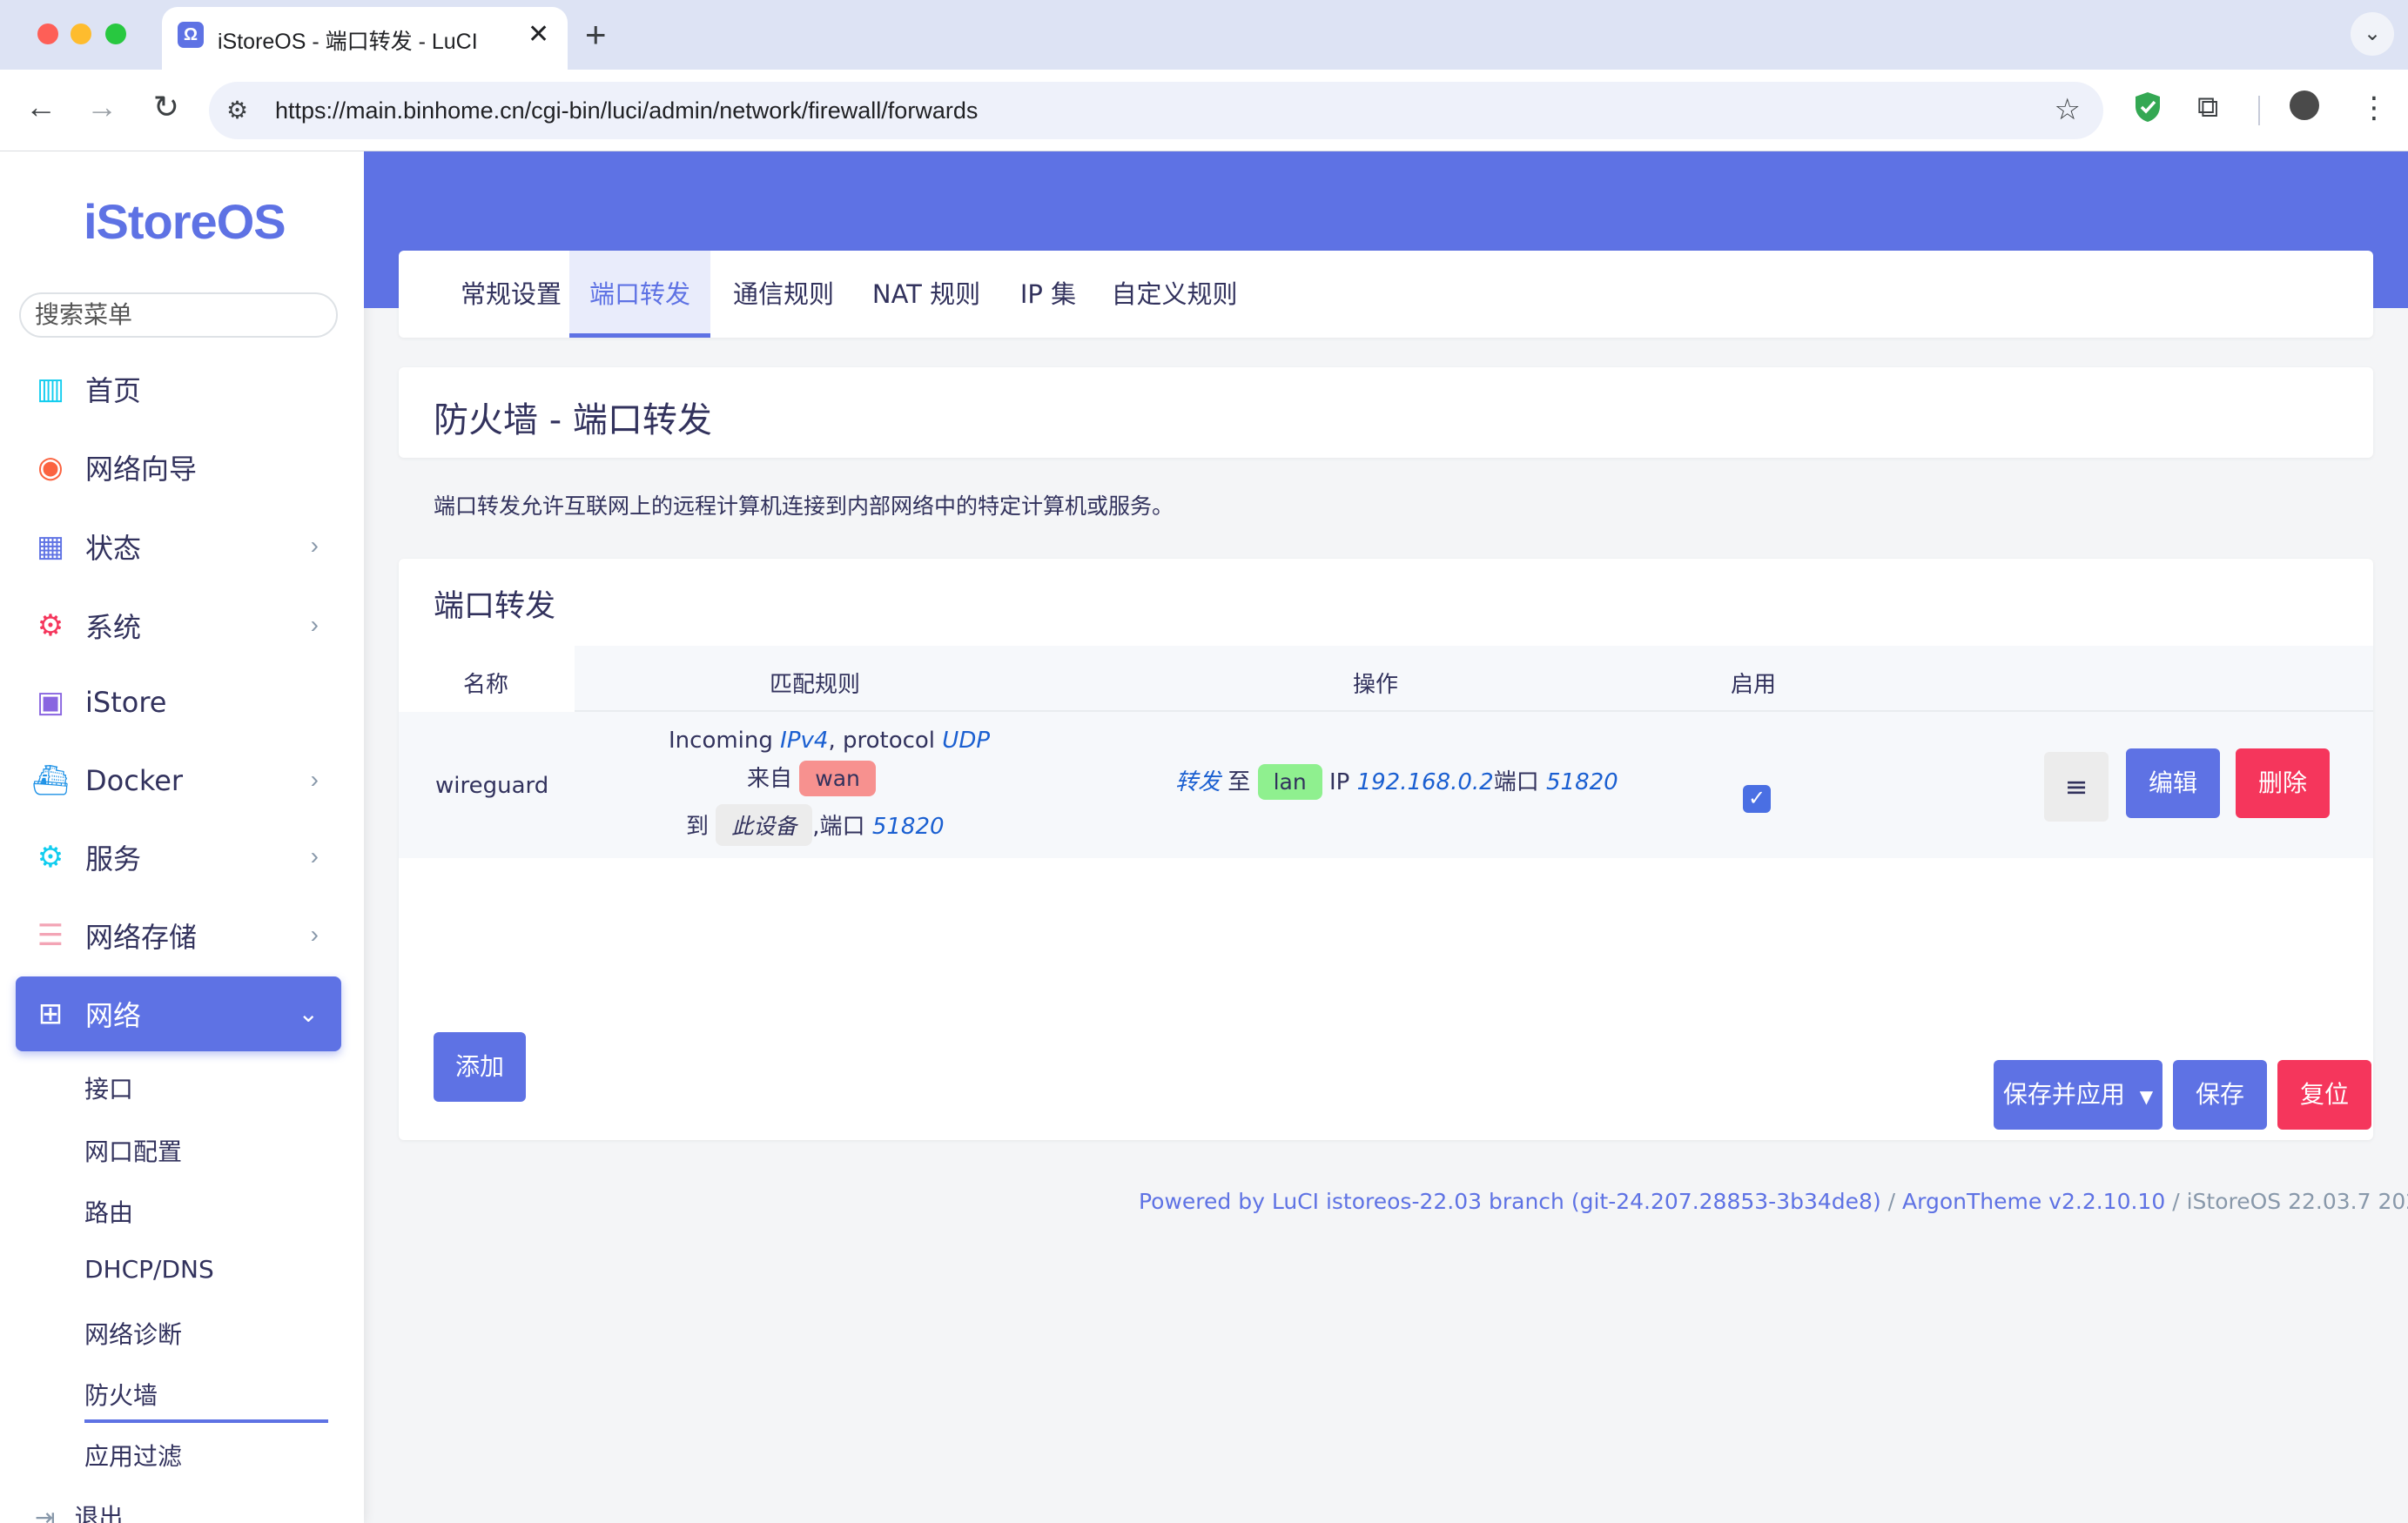  Describe the element at coordinates (2283, 783) in the screenshot. I see `delete-button: 删除` at that location.